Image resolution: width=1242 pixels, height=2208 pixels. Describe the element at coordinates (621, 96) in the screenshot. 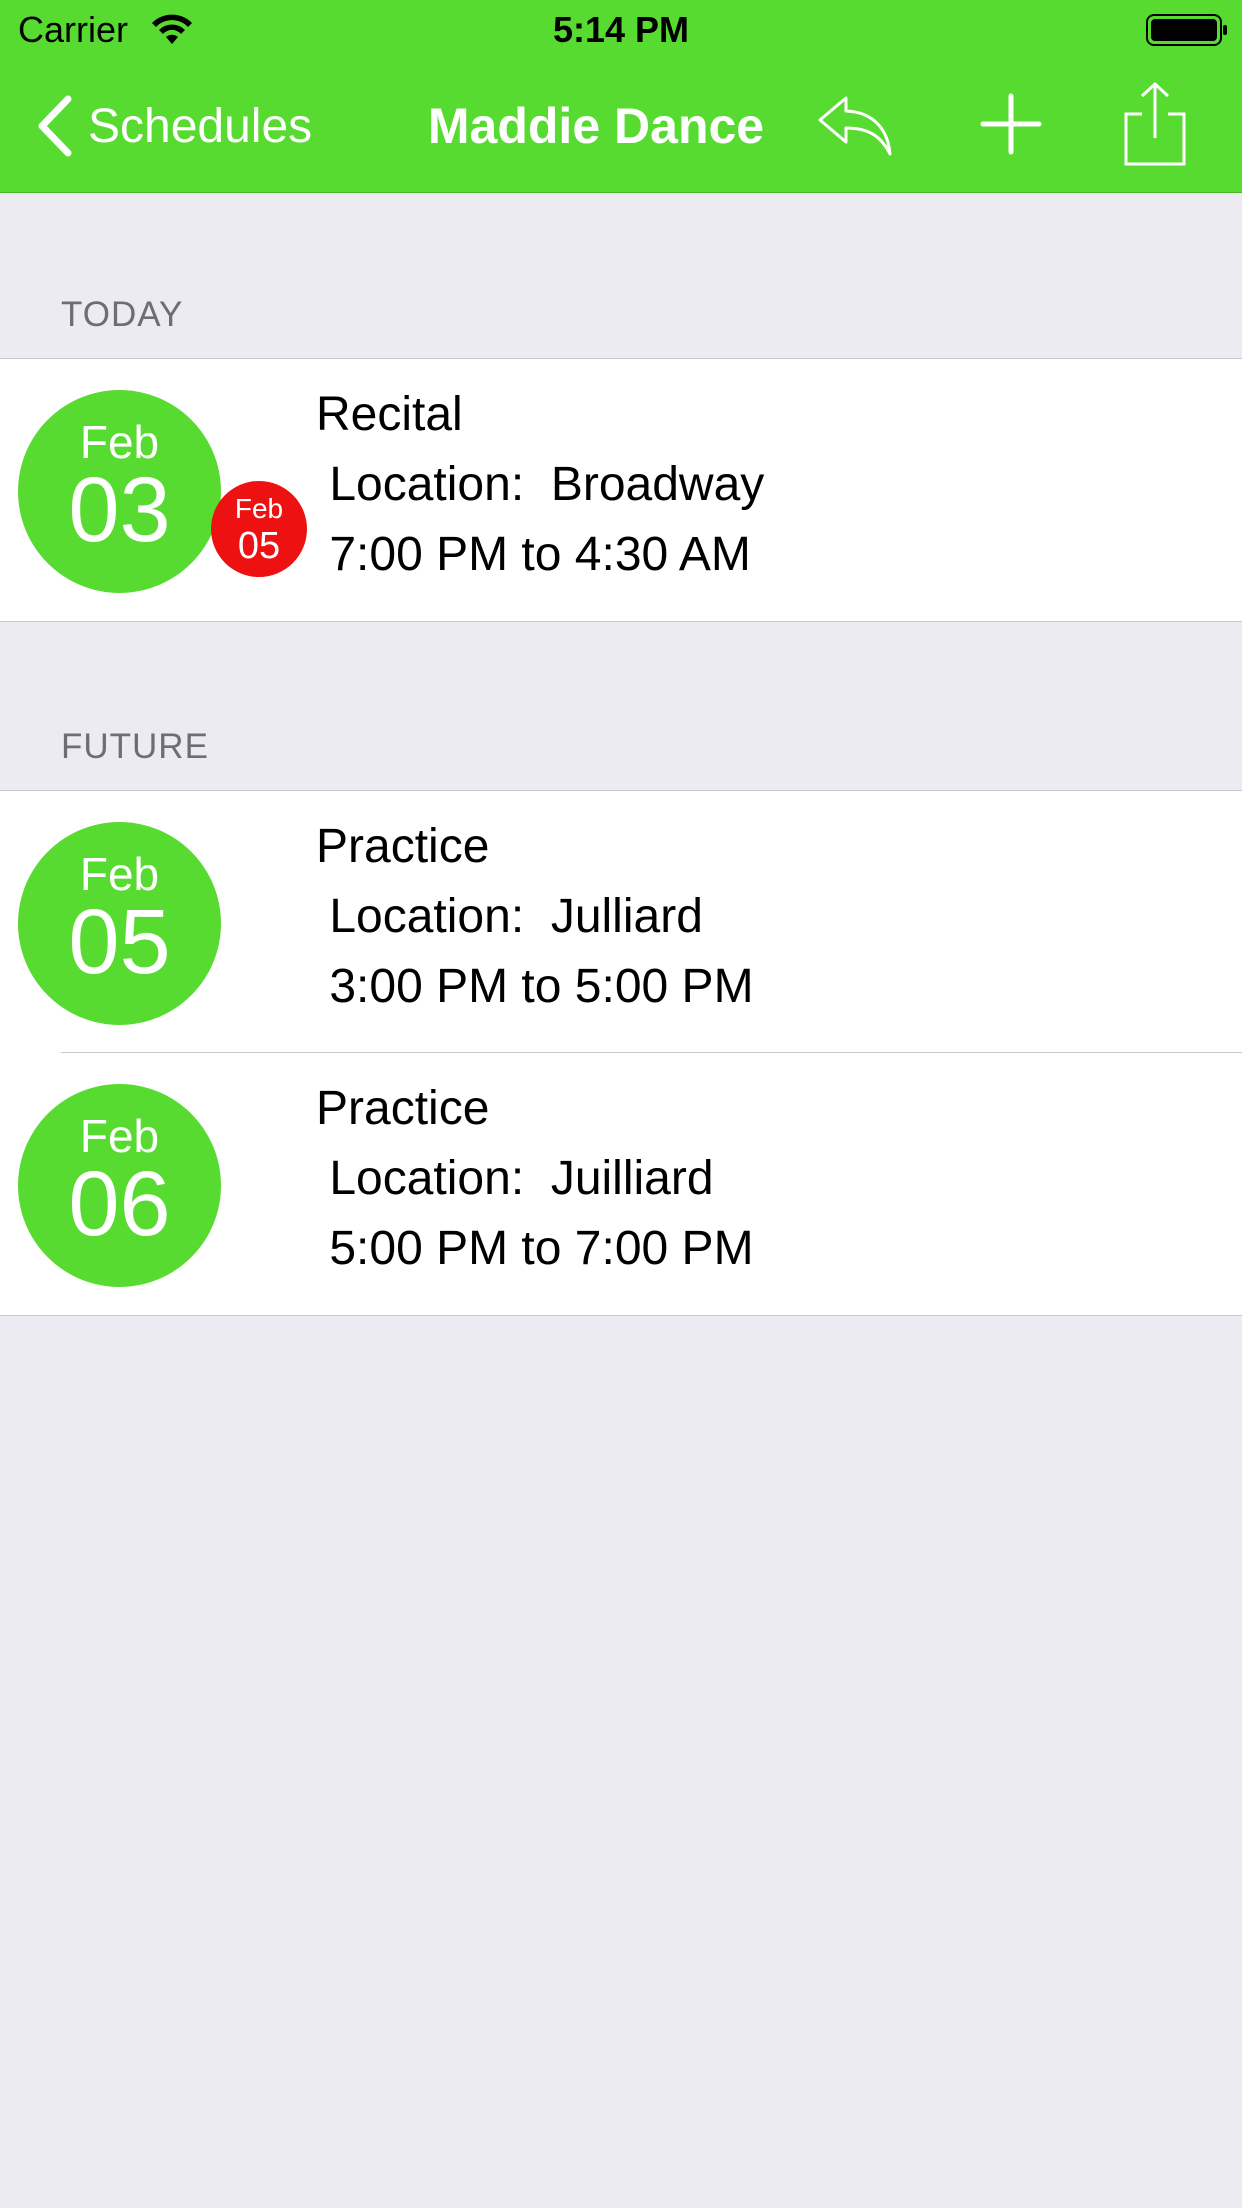

I see `navigation-bar: Carrier 5:14 PM Schedules Maddie Dance` at that location.